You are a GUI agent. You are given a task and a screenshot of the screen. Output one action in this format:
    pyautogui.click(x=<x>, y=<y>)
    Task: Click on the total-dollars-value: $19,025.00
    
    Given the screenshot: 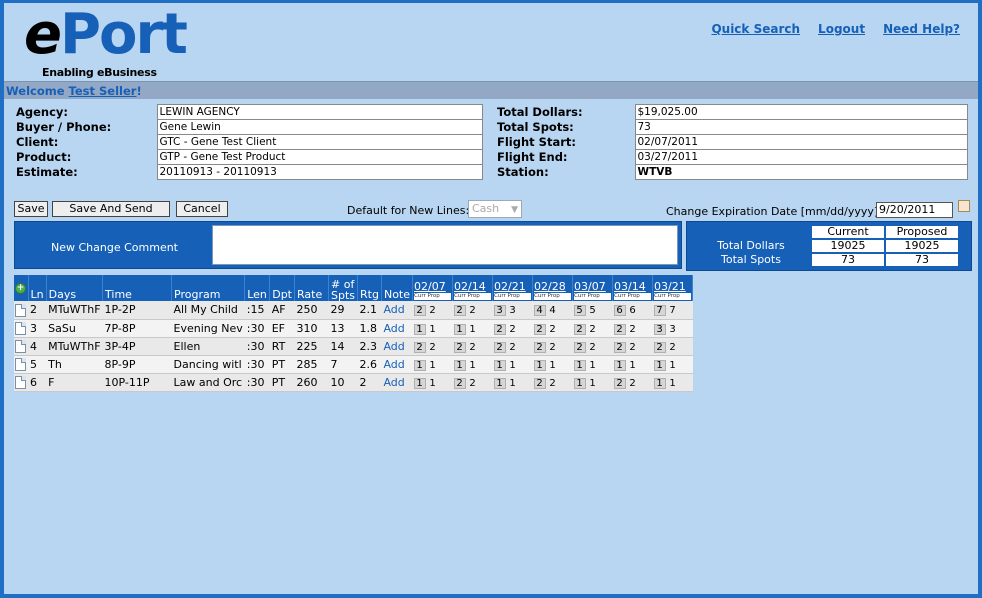 What is the action you would take?
    pyautogui.click(x=801, y=112)
    